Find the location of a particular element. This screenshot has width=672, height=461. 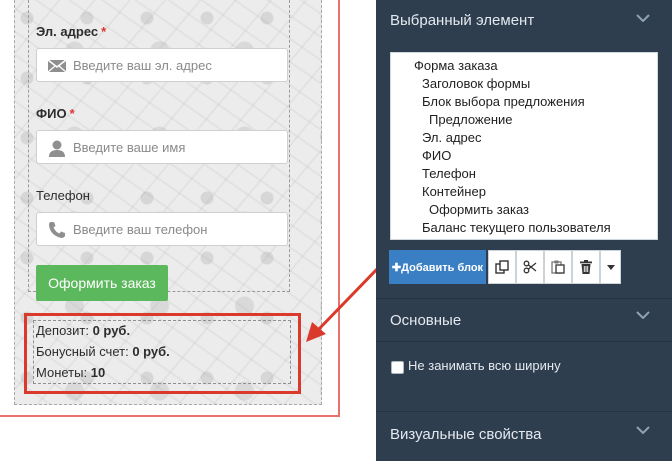

tree-item: ФИО is located at coordinates (436, 155).